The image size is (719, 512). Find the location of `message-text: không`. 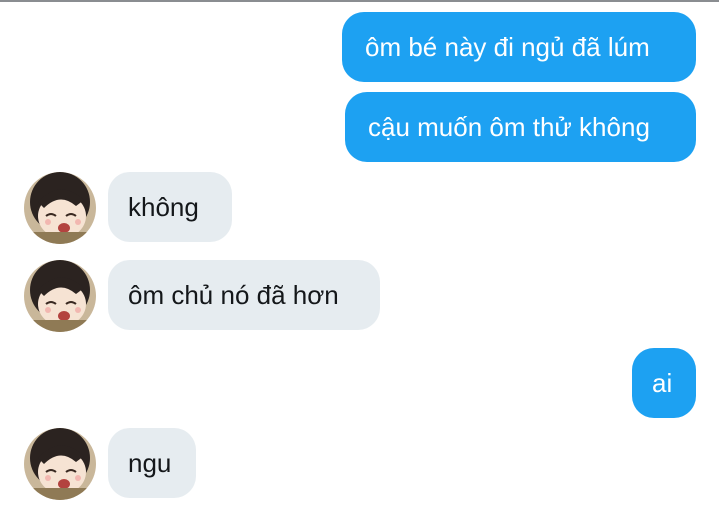

message-text: không is located at coordinates (163, 207).